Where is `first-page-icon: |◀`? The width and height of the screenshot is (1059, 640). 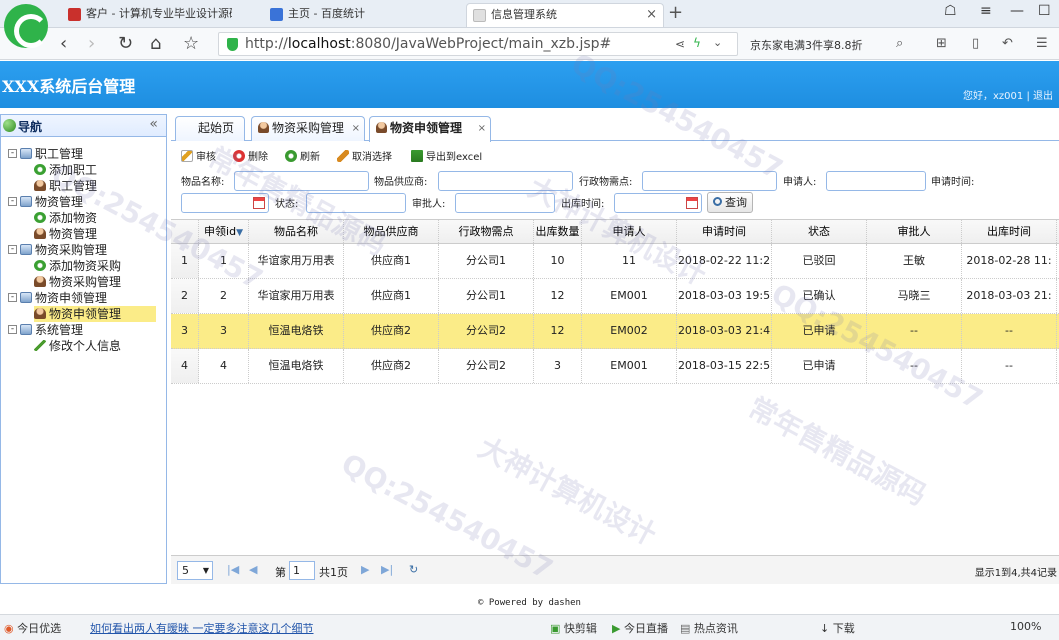 first-page-icon: |◀ is located at coordinates (233, 569).